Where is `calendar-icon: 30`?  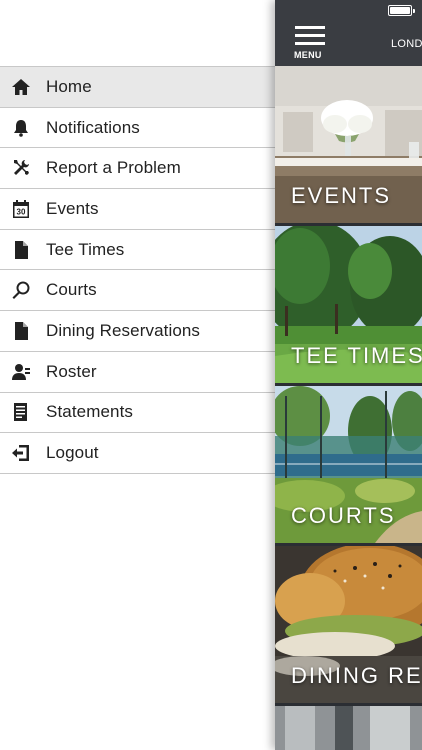
calendar-icon: 30 is located at coordinates (21, 209).